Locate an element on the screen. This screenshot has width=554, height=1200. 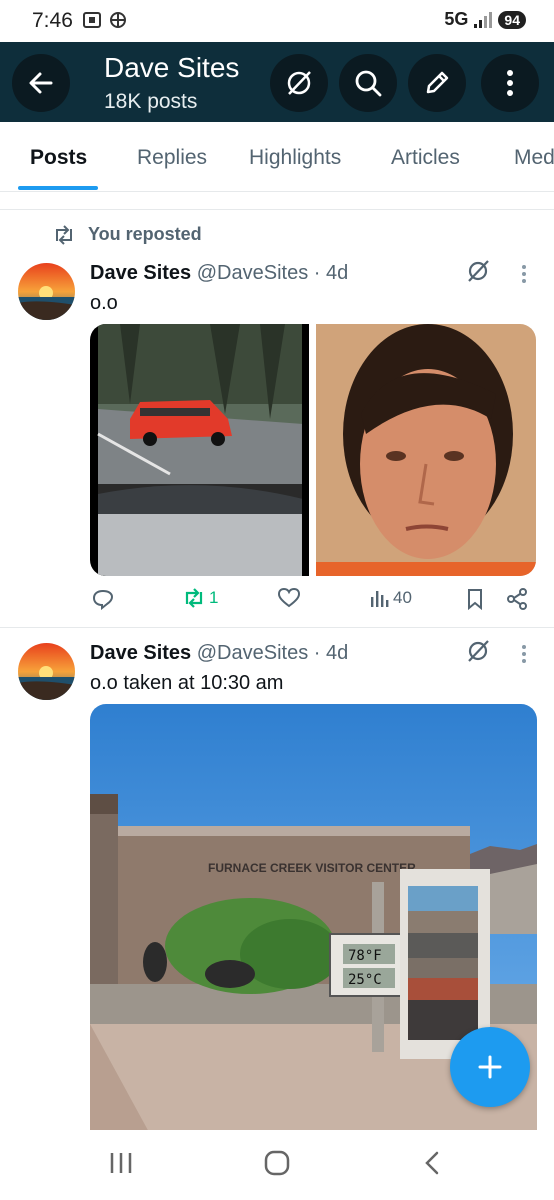
search-button is located at coordinates (368, 83).